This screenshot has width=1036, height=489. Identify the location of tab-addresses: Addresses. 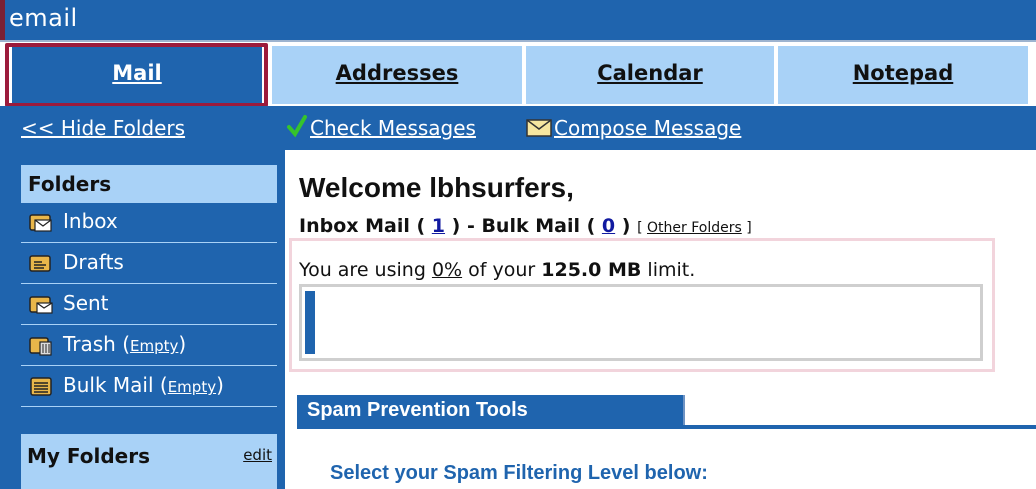
(398, 75).